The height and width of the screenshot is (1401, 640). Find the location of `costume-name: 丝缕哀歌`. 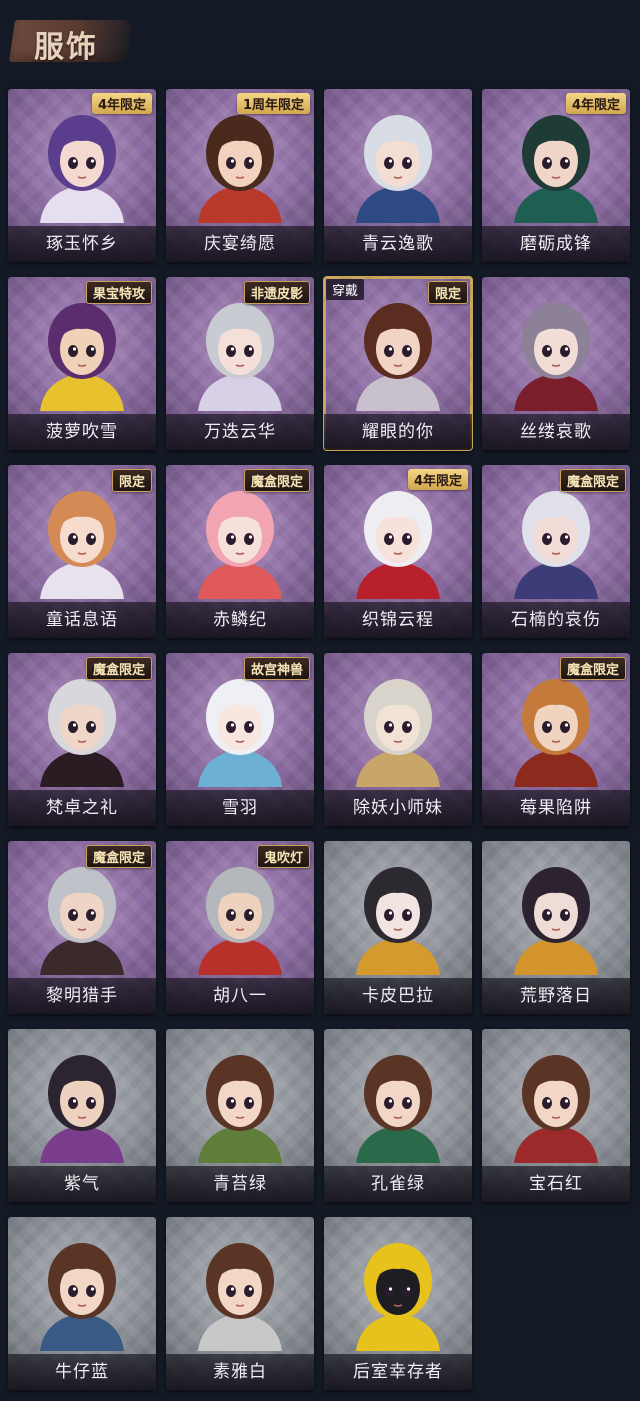

costume-name: 丝缕哀歌 is located at coordinates (556, 432).